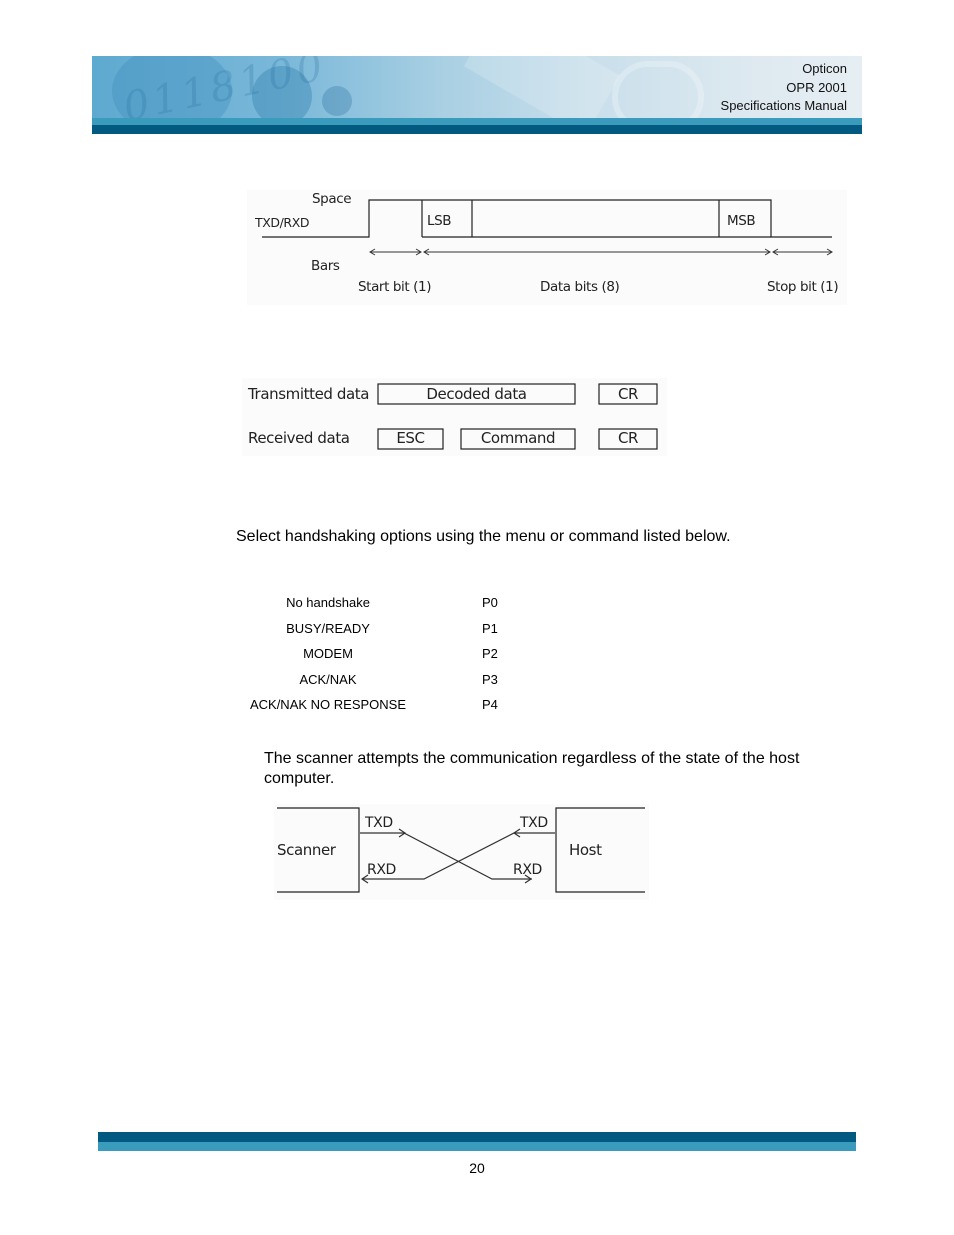 This screenshot has height=1235, width=954. Describe the element at coordinates (410, 438) in the screenshot. I see `esc-field: ESC` at that location.